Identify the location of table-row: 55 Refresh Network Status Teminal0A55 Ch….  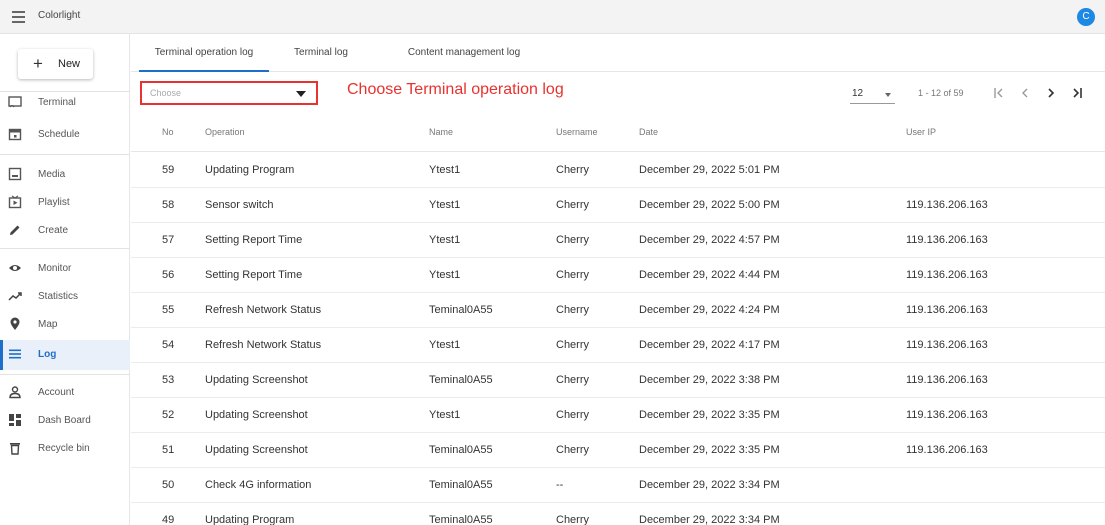
(618, 310).